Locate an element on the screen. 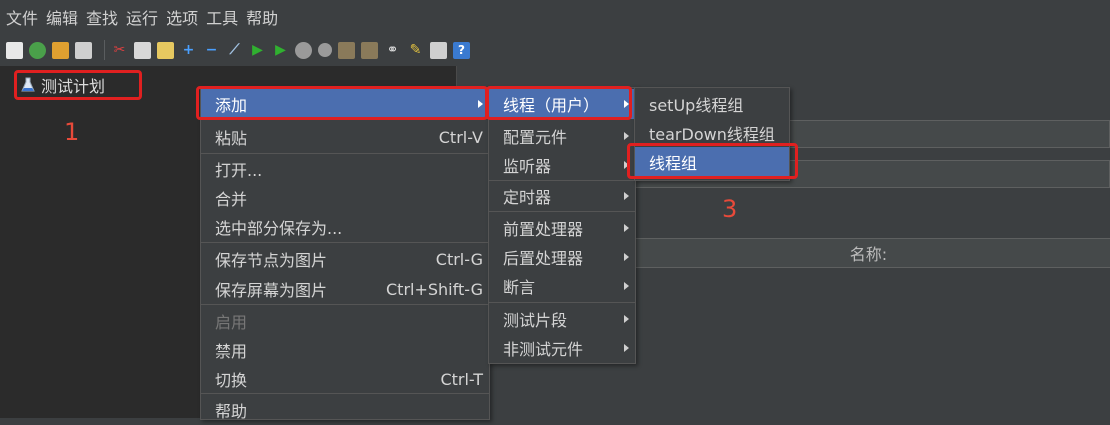 Image resolution: width=1110 pixels, height=425 pixels. submenu-item-pre-processor: 前置处理器 is located at coordinates (562, 228).